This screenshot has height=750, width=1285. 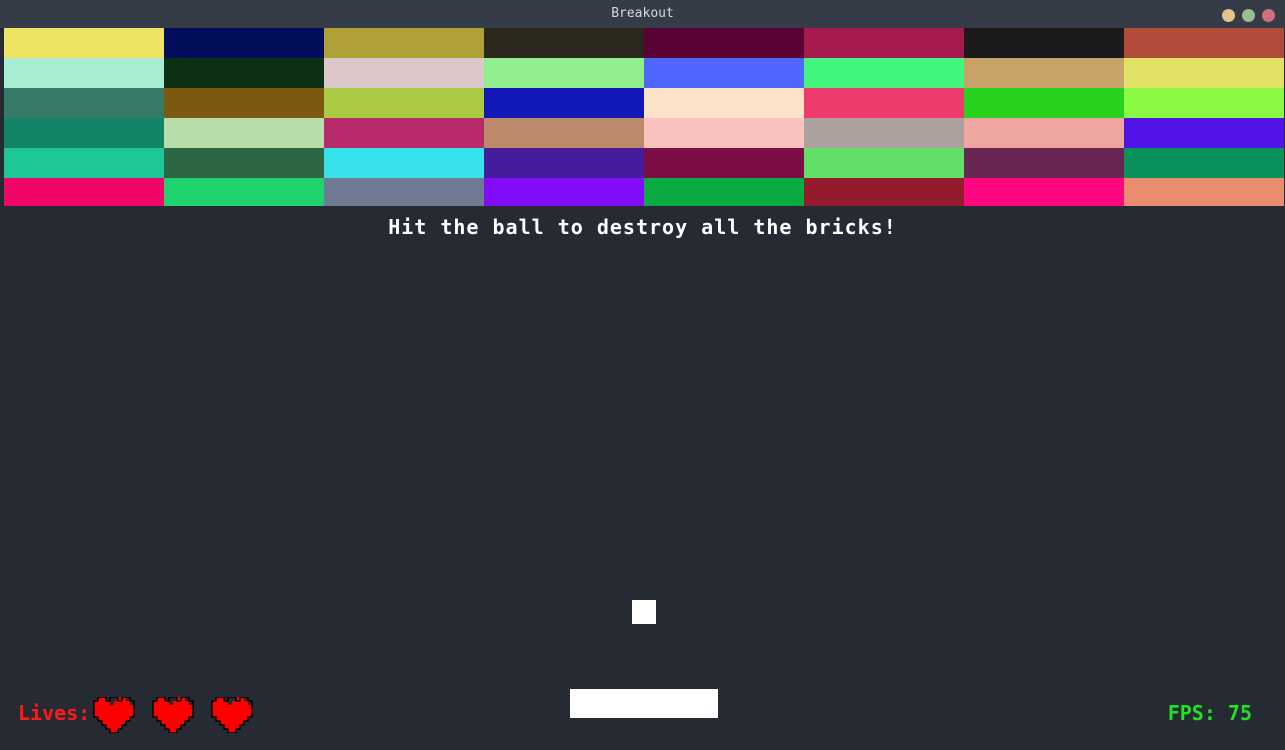 I want to click on ball, so click(x=644, y=612).